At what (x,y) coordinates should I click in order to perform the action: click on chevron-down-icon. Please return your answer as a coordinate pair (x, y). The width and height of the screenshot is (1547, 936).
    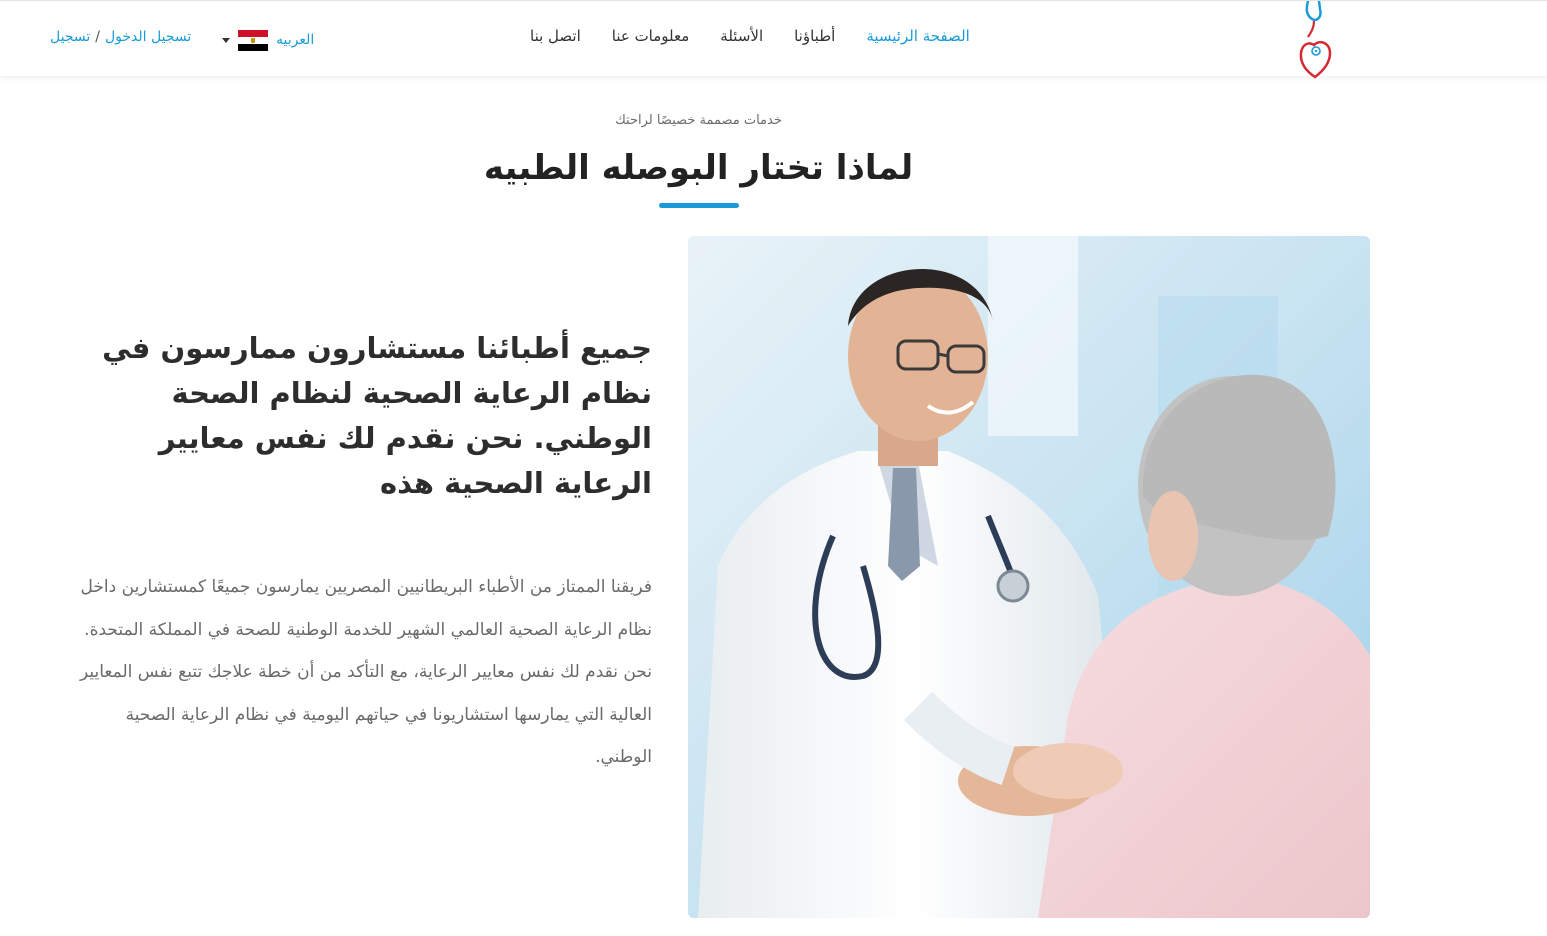
    Looking at the image, I should click on (226, 40).